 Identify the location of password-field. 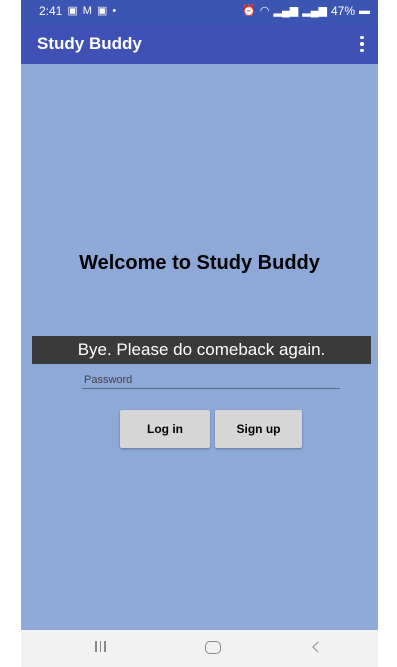
(213, 380).